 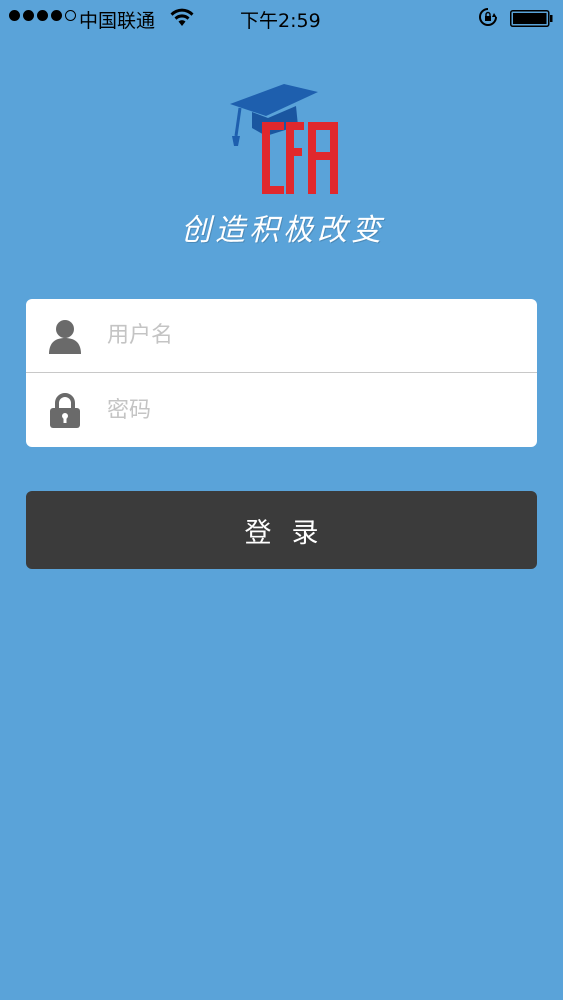 I want to click on username-row, so click(x=281, y=336).